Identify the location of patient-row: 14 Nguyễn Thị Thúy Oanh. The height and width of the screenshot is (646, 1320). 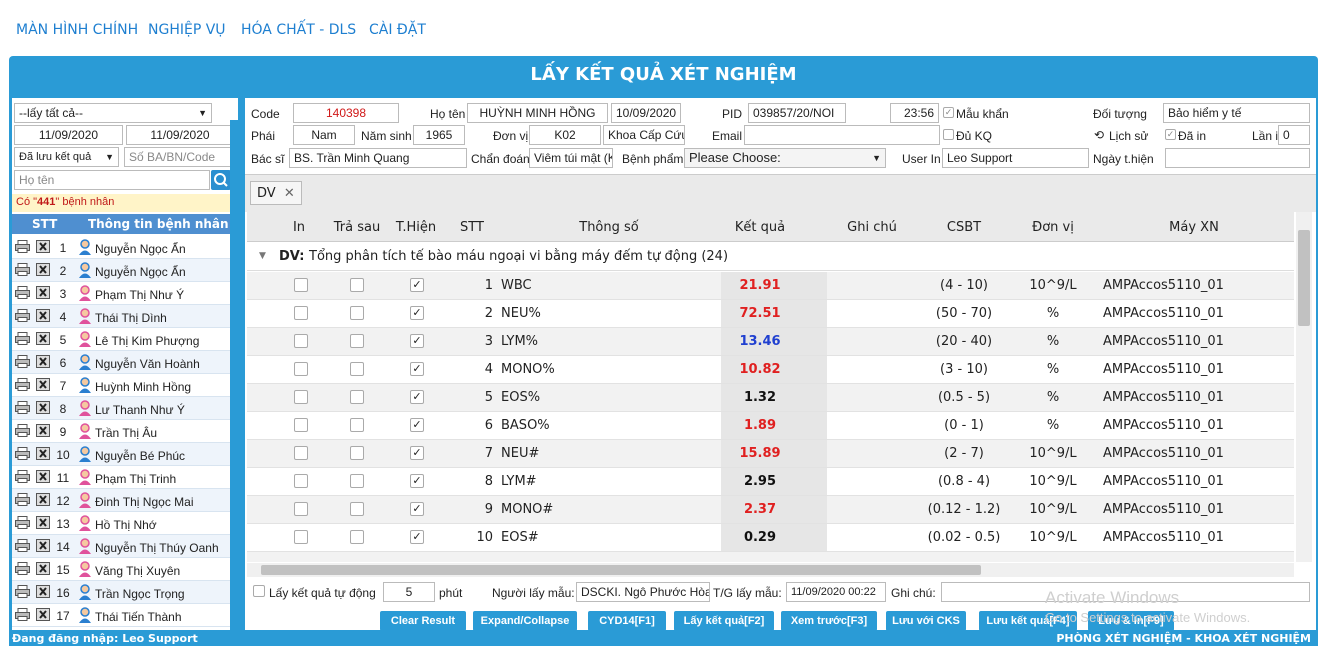
(121, 546).